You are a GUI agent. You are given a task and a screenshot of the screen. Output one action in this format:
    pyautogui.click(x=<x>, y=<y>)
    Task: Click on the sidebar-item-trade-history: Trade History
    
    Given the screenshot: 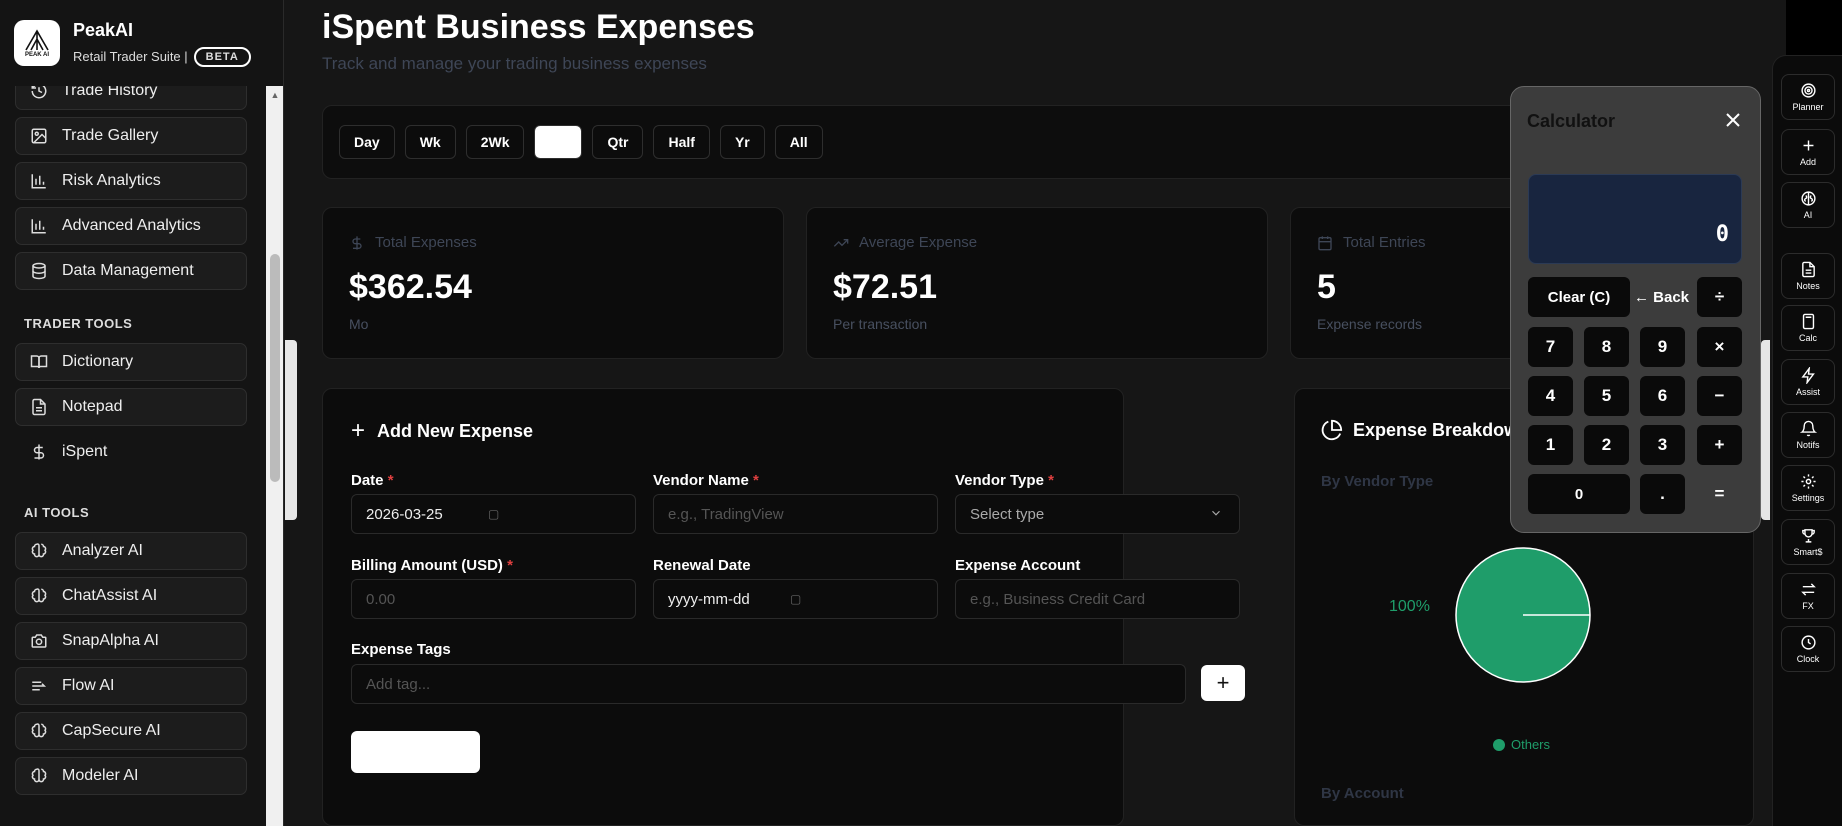 What is the action you would take?
    pyautogui.click(x=131, y=98)
    